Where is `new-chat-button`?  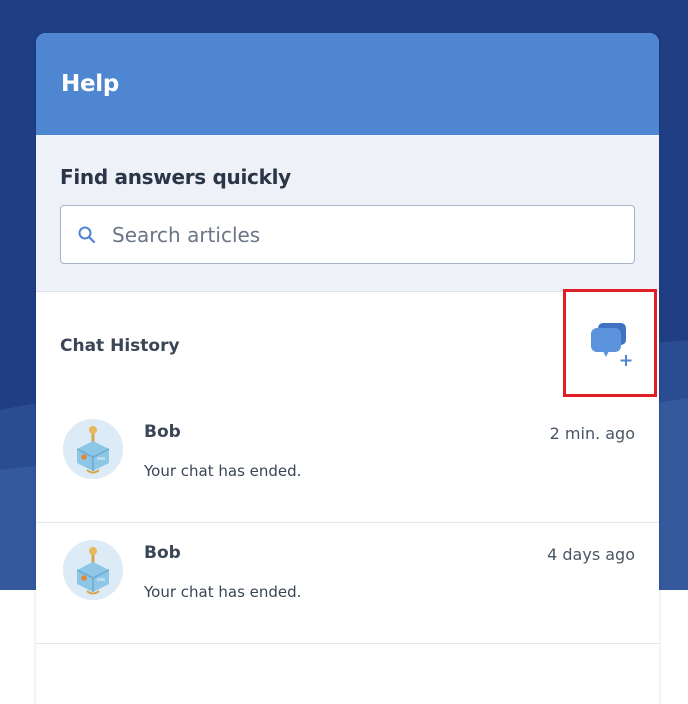
new-chat-button is located at coordinates (610, 343).